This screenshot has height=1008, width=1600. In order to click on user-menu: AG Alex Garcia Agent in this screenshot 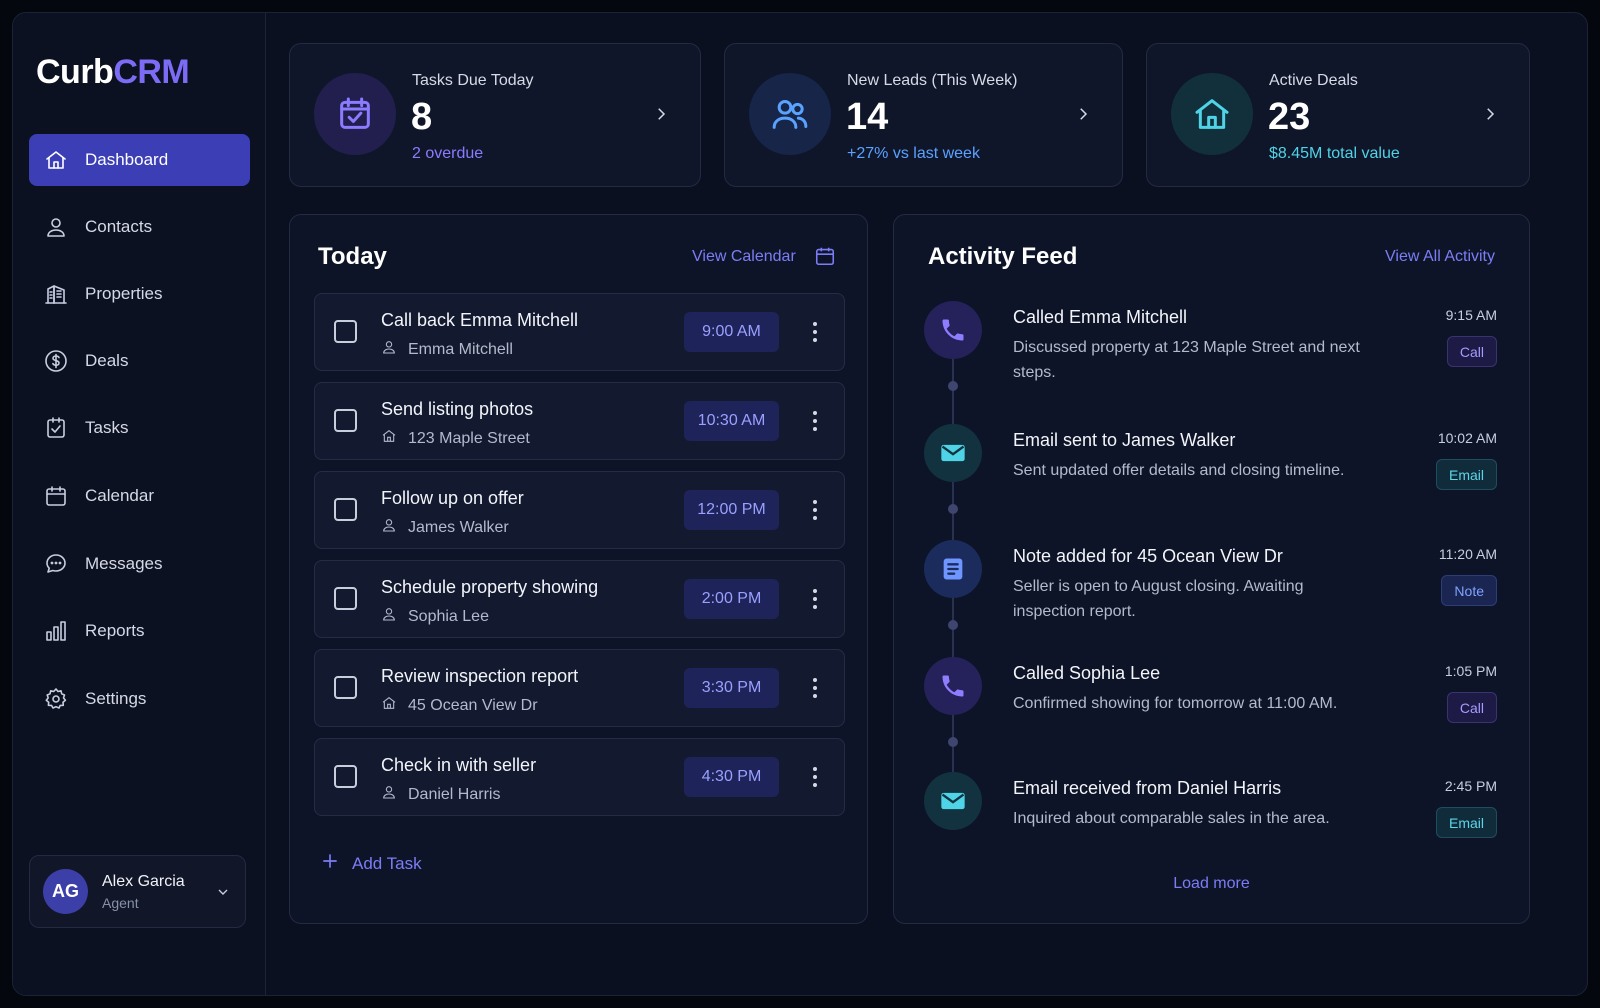, I will do `click(137, 891)`.